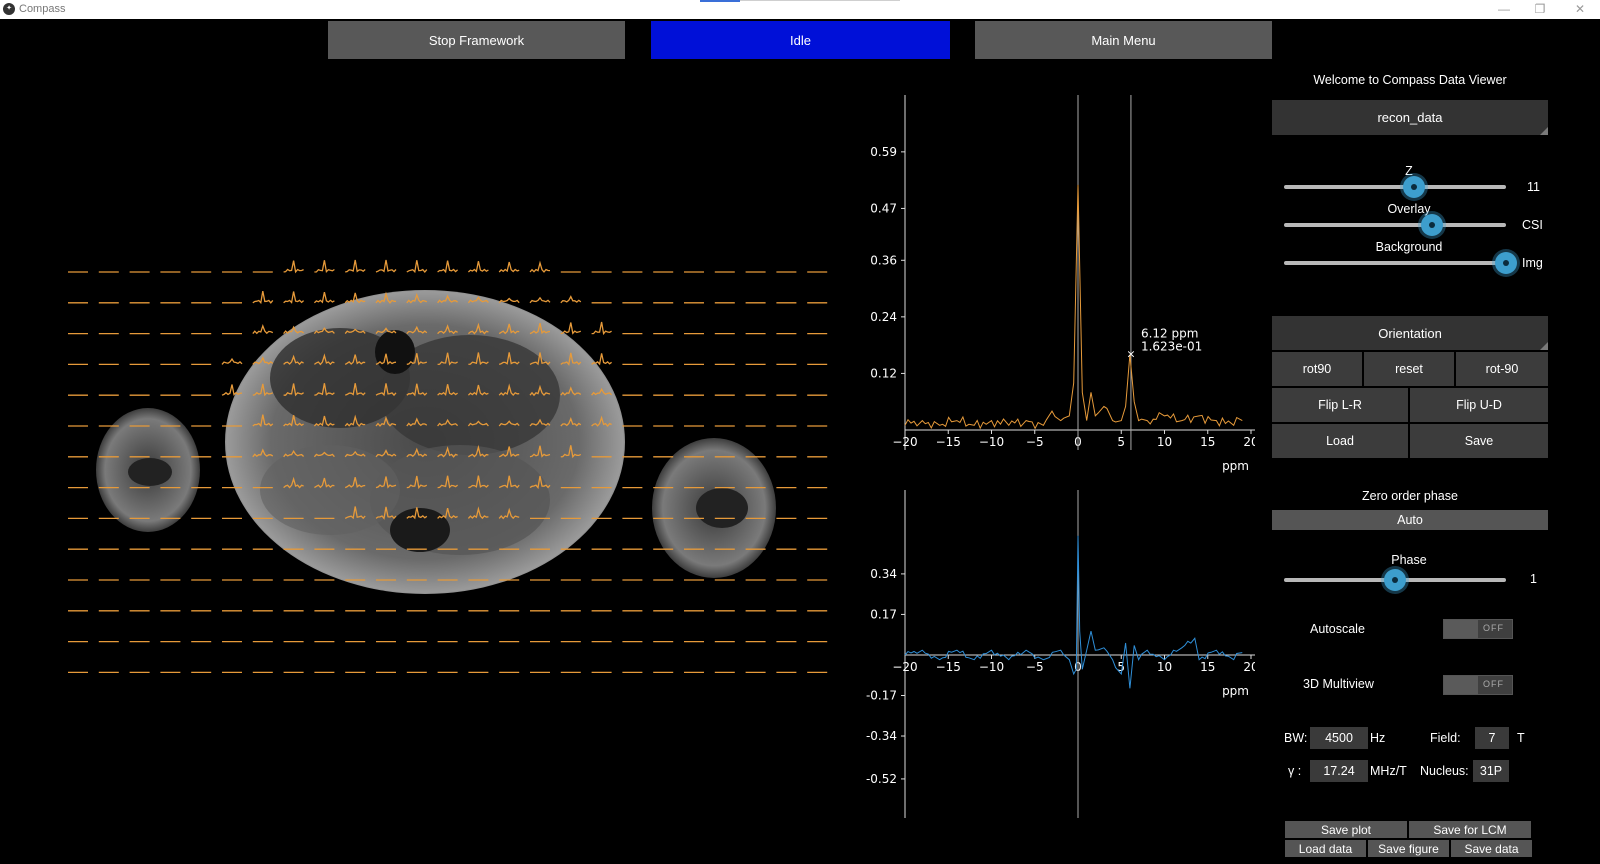 The image size is (1600, 864). I want to click on autoscale-label: Autoscale, so click(1337, 629).